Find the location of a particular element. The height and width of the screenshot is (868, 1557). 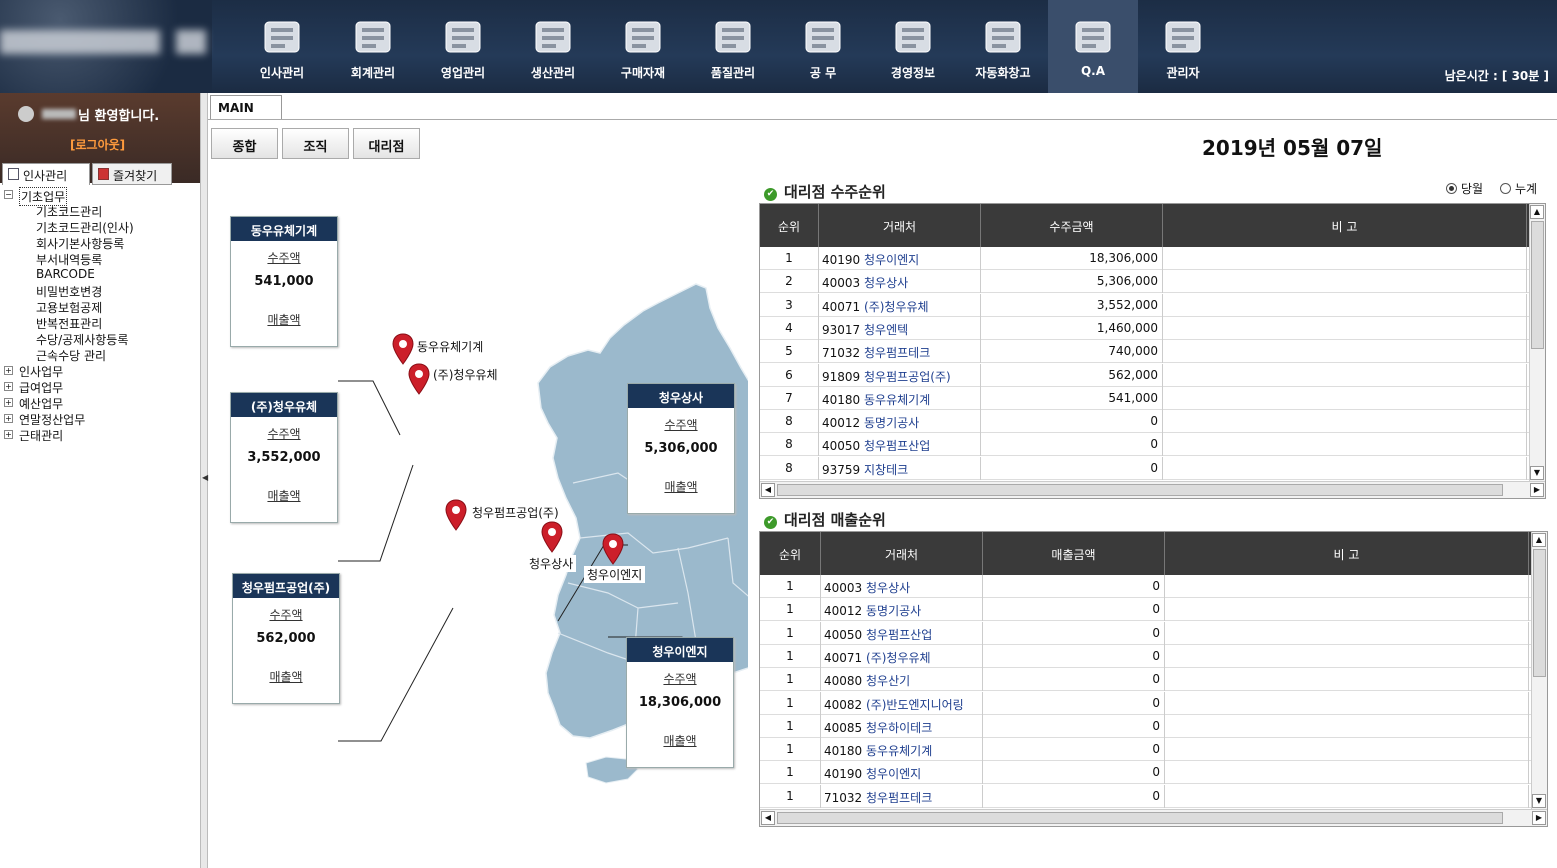

tree-leaf: 회사기본사항등록 is located at coordinates (80, 243).